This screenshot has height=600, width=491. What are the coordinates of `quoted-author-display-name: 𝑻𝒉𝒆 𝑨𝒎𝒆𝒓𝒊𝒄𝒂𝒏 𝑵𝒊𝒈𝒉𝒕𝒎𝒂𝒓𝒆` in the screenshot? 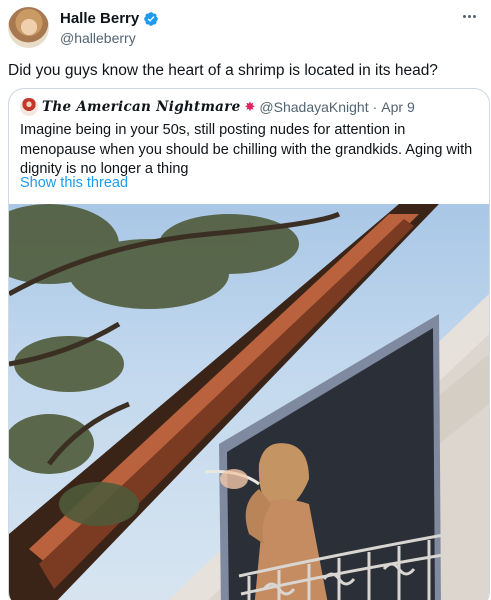 It's located at (141, 107).